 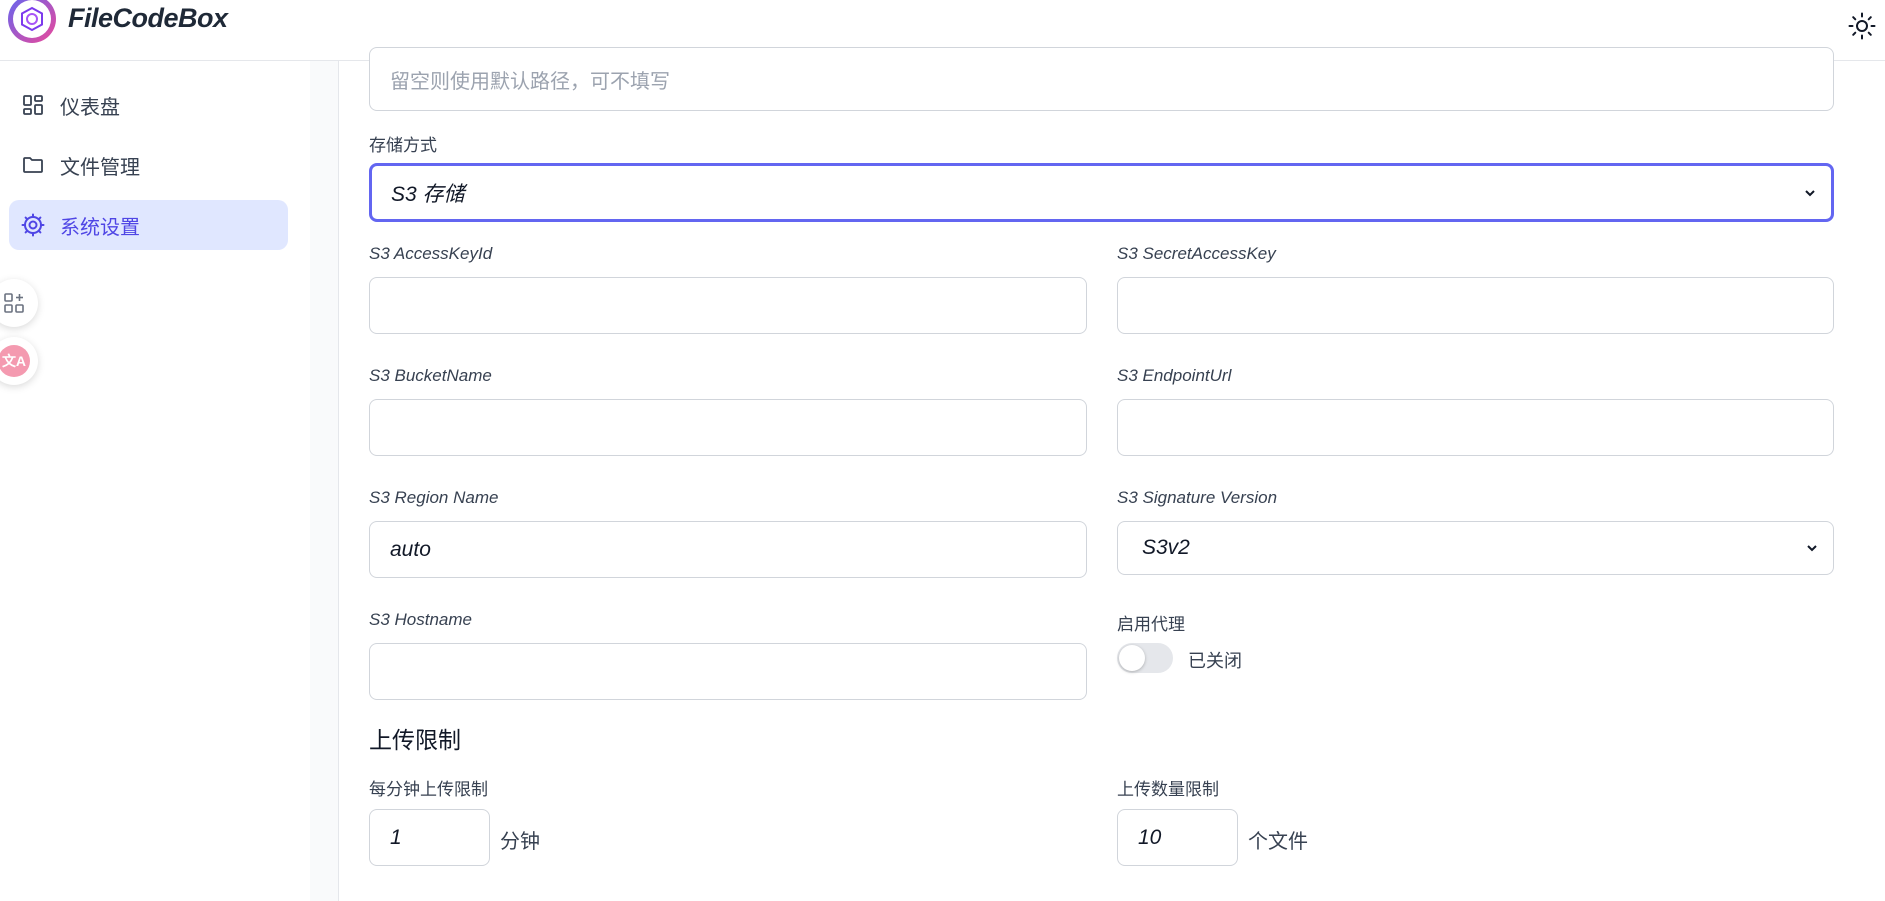 What do you see at coordinates (420, 619) in the screenshot?
I see `s3-hostname-label: S3 Hostname` at bounding box center [420, 619].